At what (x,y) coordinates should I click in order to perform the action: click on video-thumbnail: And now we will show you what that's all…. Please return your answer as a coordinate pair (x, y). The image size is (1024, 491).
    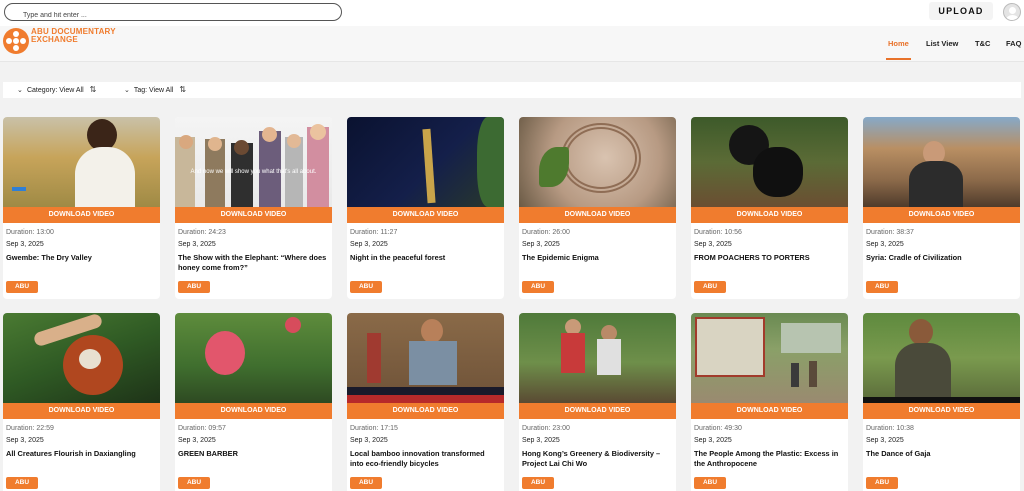
    Looking at the image, I should click on (253, 162).